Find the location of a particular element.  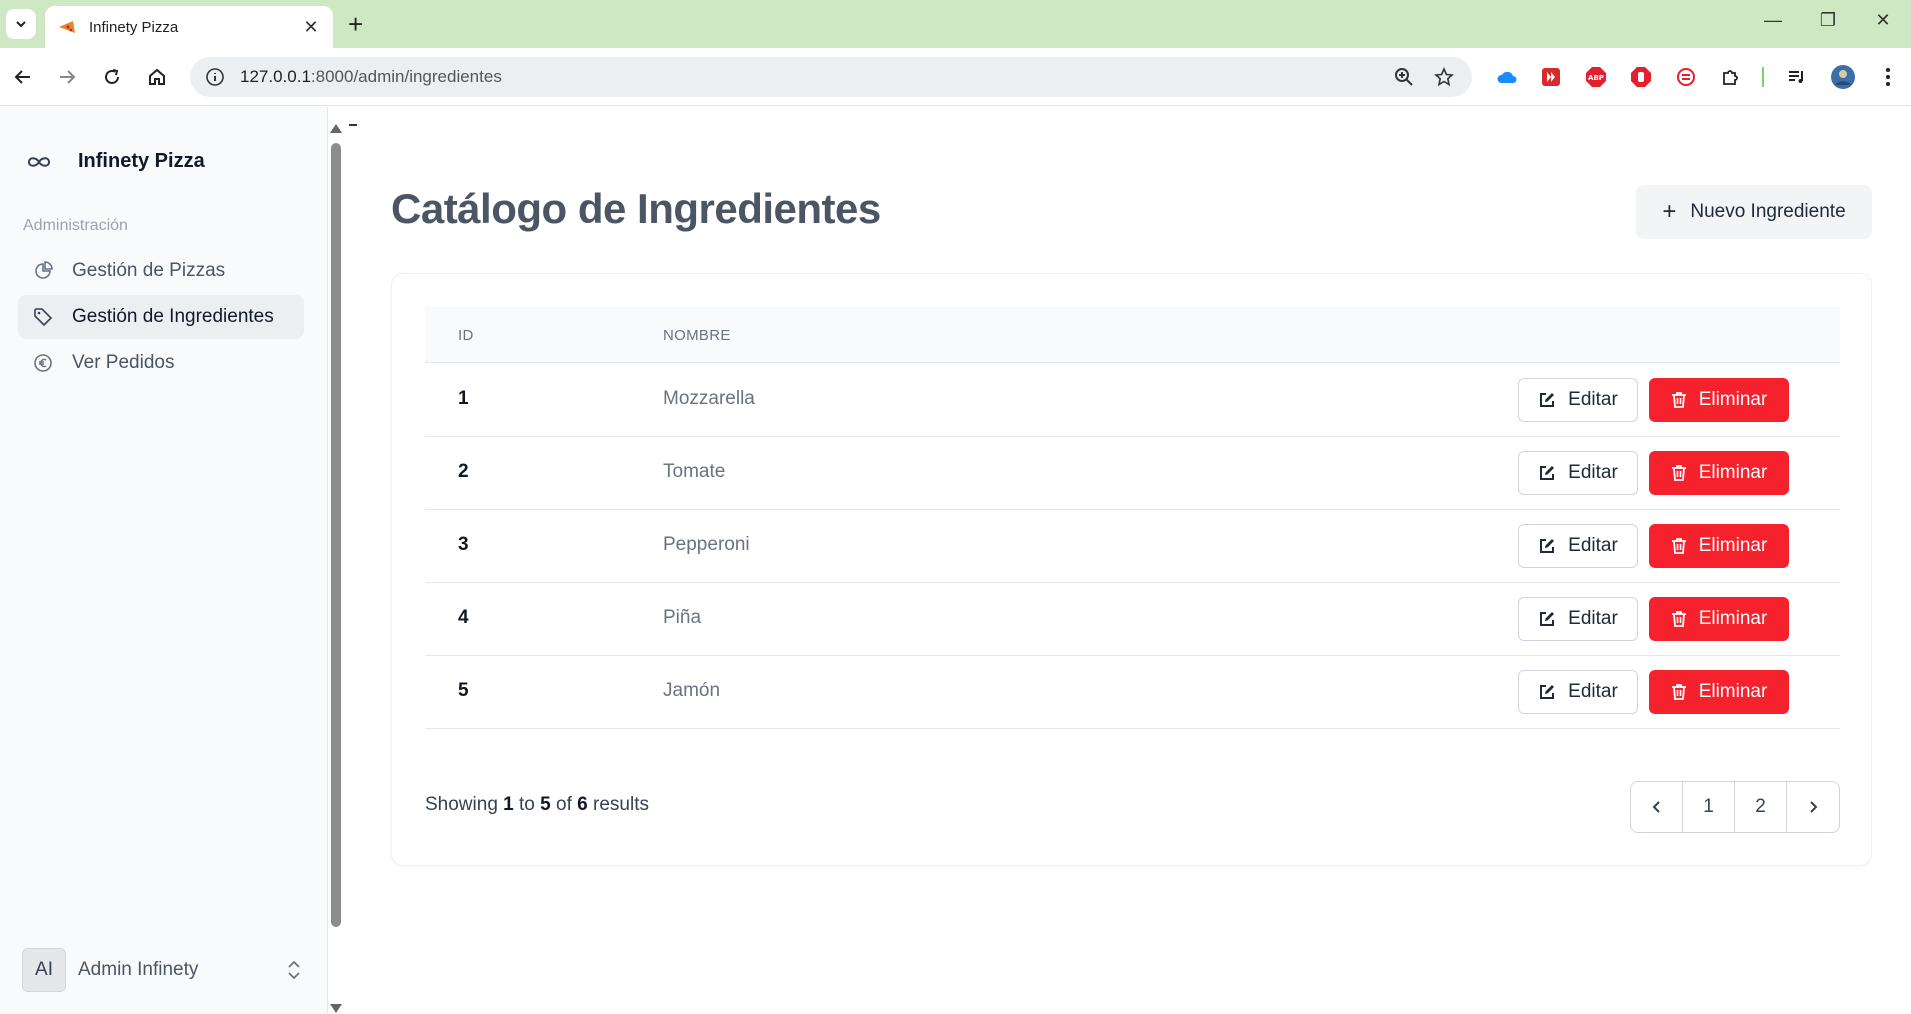

back-button is located at coordinates (23, 77).